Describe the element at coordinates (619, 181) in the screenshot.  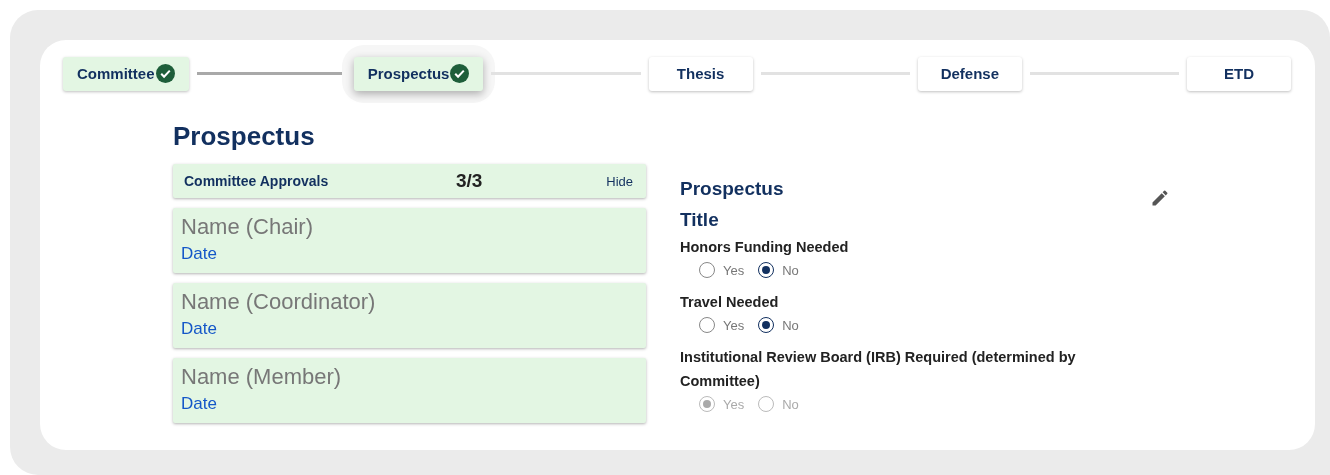
I see `hide-link: Hide` at that location.